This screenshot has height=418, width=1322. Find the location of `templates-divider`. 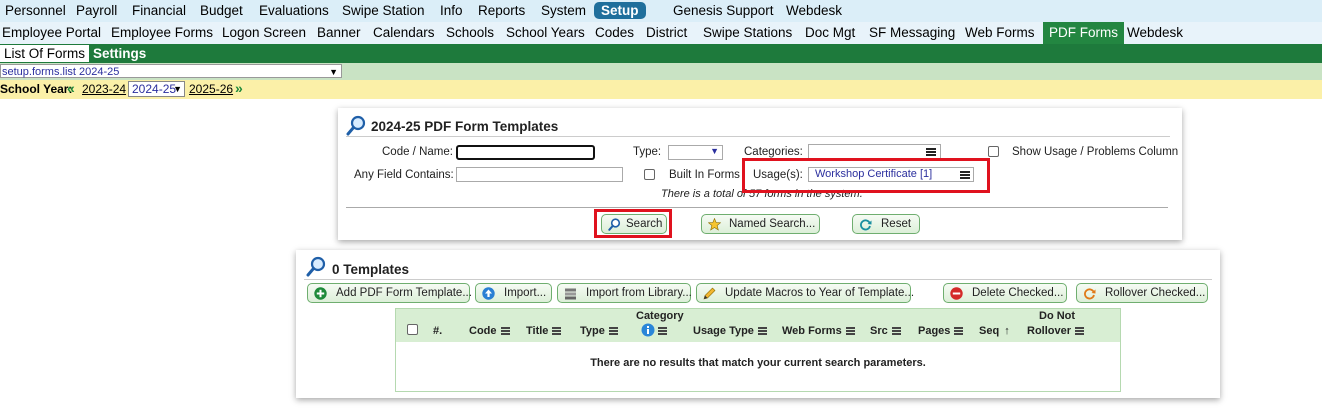

templates-divider is located at coordinates (758, 279).